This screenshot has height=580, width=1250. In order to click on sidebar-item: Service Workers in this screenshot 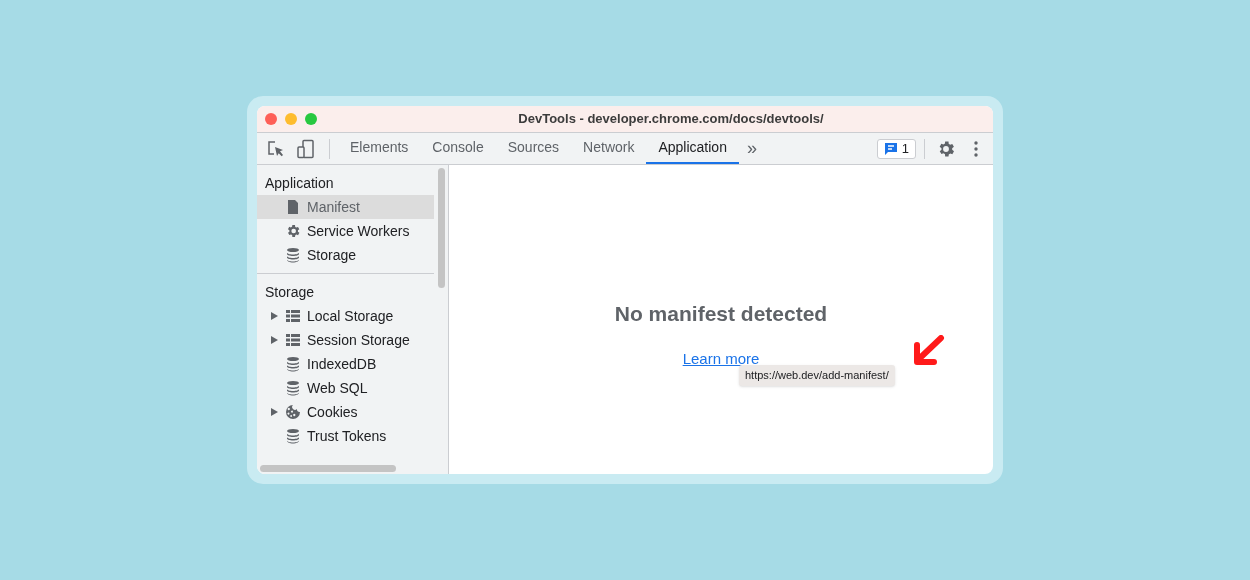, I will do `click(345, 231)`.